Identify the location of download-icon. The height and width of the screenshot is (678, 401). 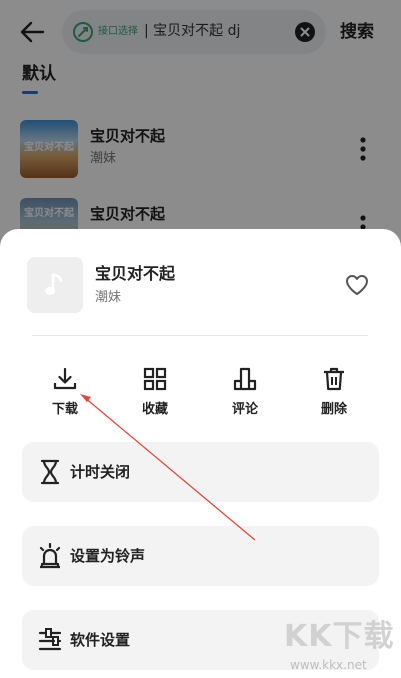
(65, 378).